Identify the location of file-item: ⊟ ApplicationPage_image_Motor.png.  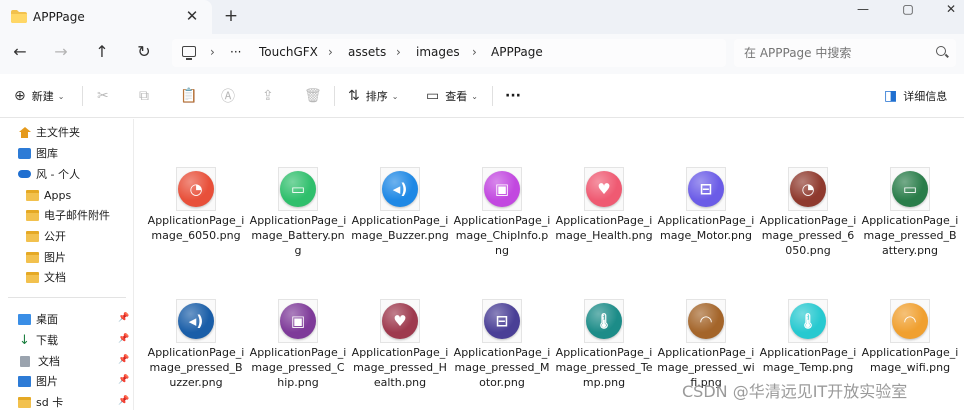
(706, 227).